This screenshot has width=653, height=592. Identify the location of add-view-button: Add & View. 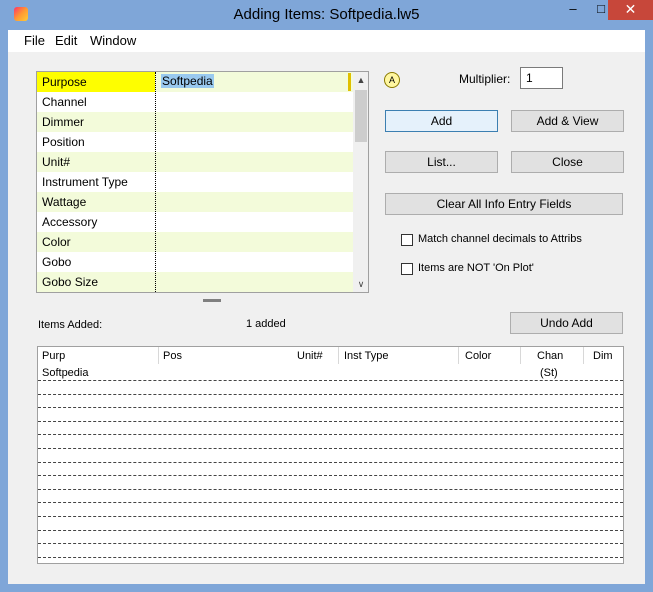
(567, 121).